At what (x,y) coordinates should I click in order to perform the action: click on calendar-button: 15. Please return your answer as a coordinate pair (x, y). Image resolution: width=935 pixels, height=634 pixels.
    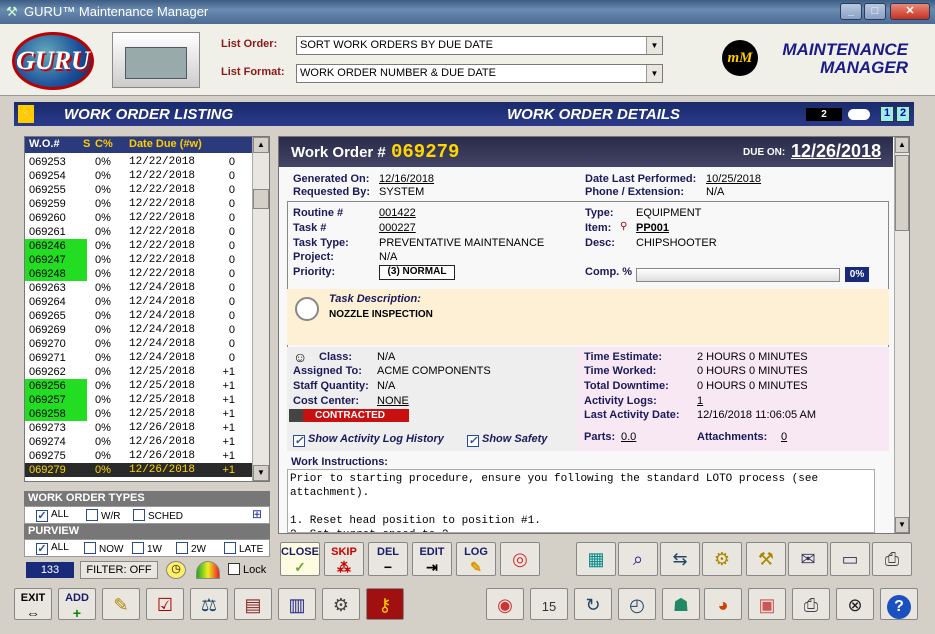
    Looking at the image, I should click on (549, 604).